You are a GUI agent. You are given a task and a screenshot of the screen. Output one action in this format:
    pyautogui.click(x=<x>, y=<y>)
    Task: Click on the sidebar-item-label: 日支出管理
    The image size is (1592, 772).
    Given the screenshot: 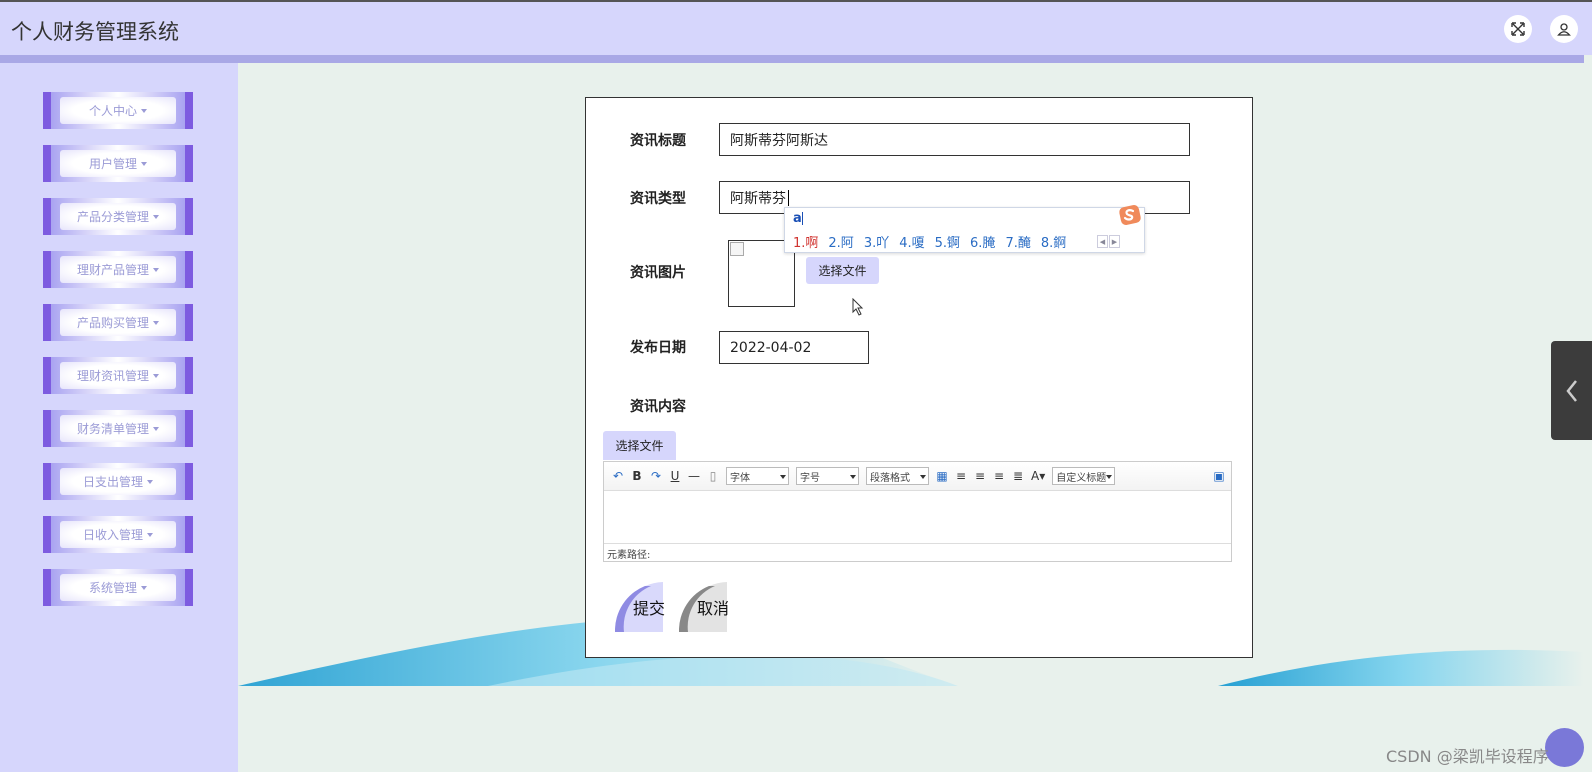 What is the action you would take?
    pyautogui.click(x=112, y=482)
    